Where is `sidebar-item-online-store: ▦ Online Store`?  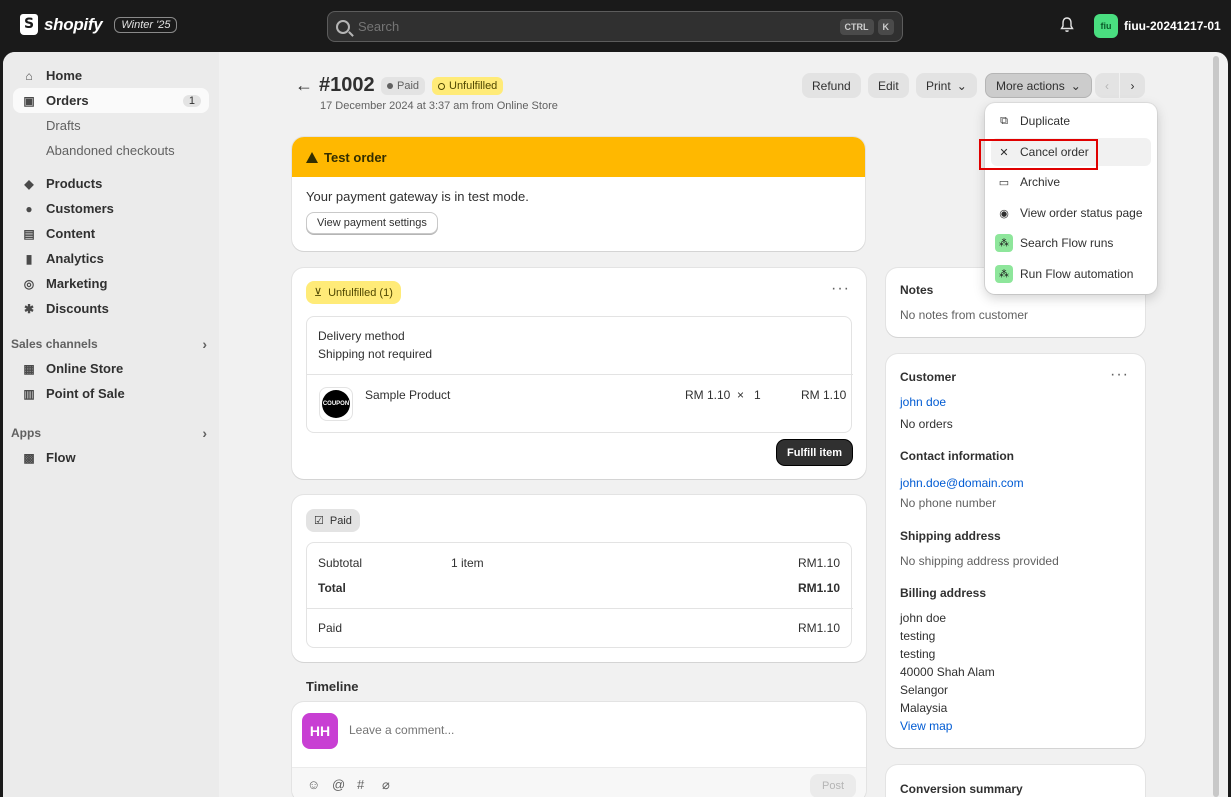 sidebar-item-online-store: ▦ Online Store is located at coordinates (111, 368).